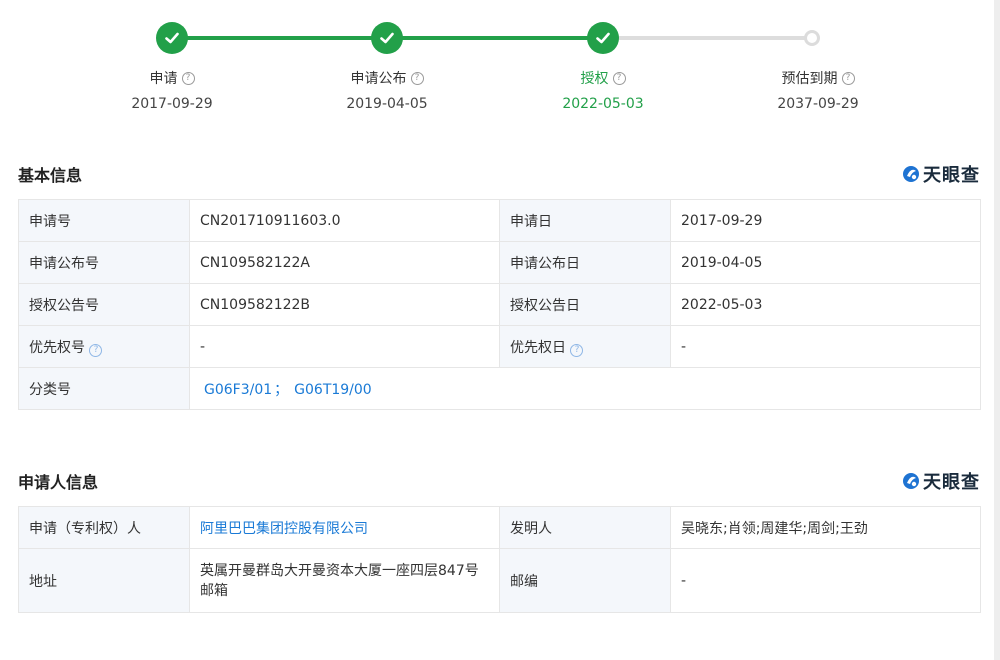 The image size is (1000, 660). Describe the element at coordinates (284, 529) in the screenshot. I see `applicant-link: 阿里巴巴集团控股有限公司` at that location.